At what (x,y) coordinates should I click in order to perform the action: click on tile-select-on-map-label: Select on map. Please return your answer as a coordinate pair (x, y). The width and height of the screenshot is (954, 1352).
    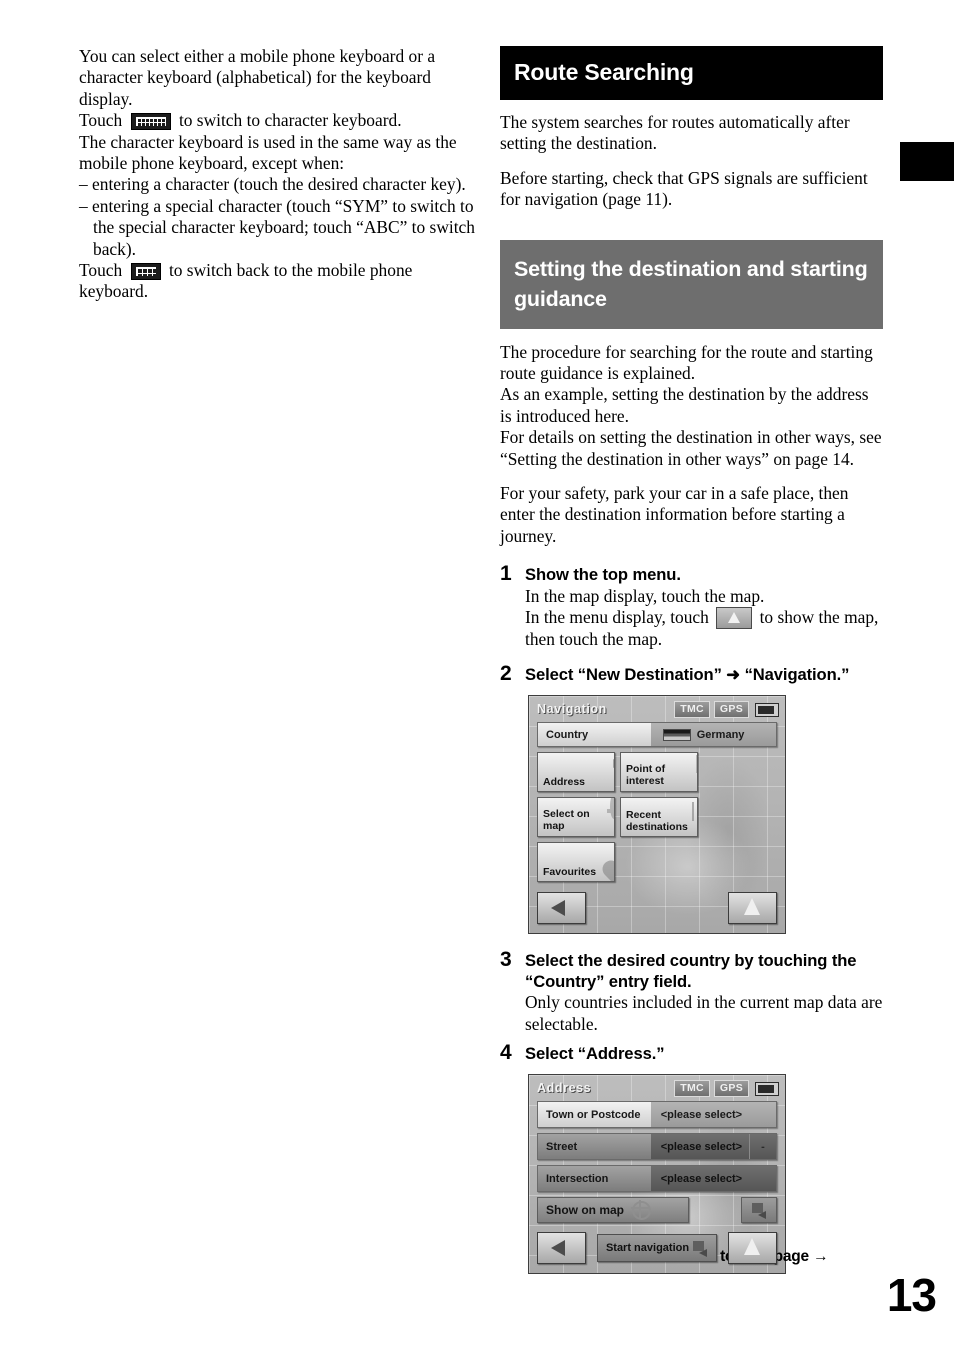
    Looking at the image, I should click on (566, 820).